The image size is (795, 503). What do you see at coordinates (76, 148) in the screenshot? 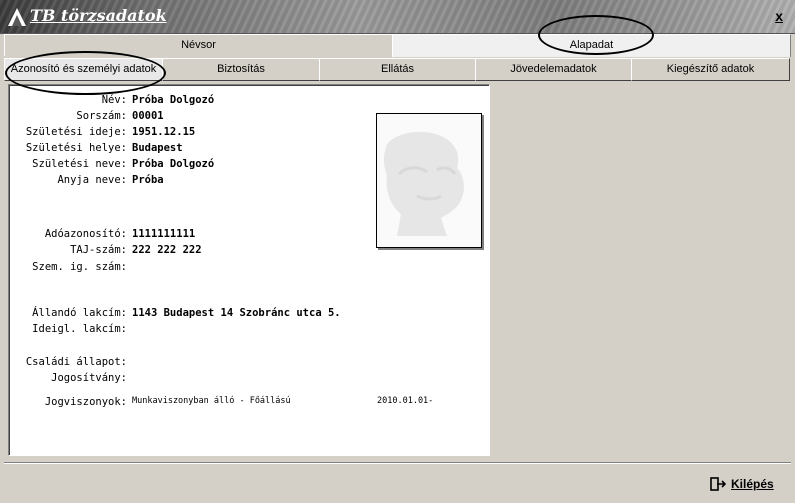
I see `label-szuletesi-helye: Születési helye:` at bounding box center [76, 148].